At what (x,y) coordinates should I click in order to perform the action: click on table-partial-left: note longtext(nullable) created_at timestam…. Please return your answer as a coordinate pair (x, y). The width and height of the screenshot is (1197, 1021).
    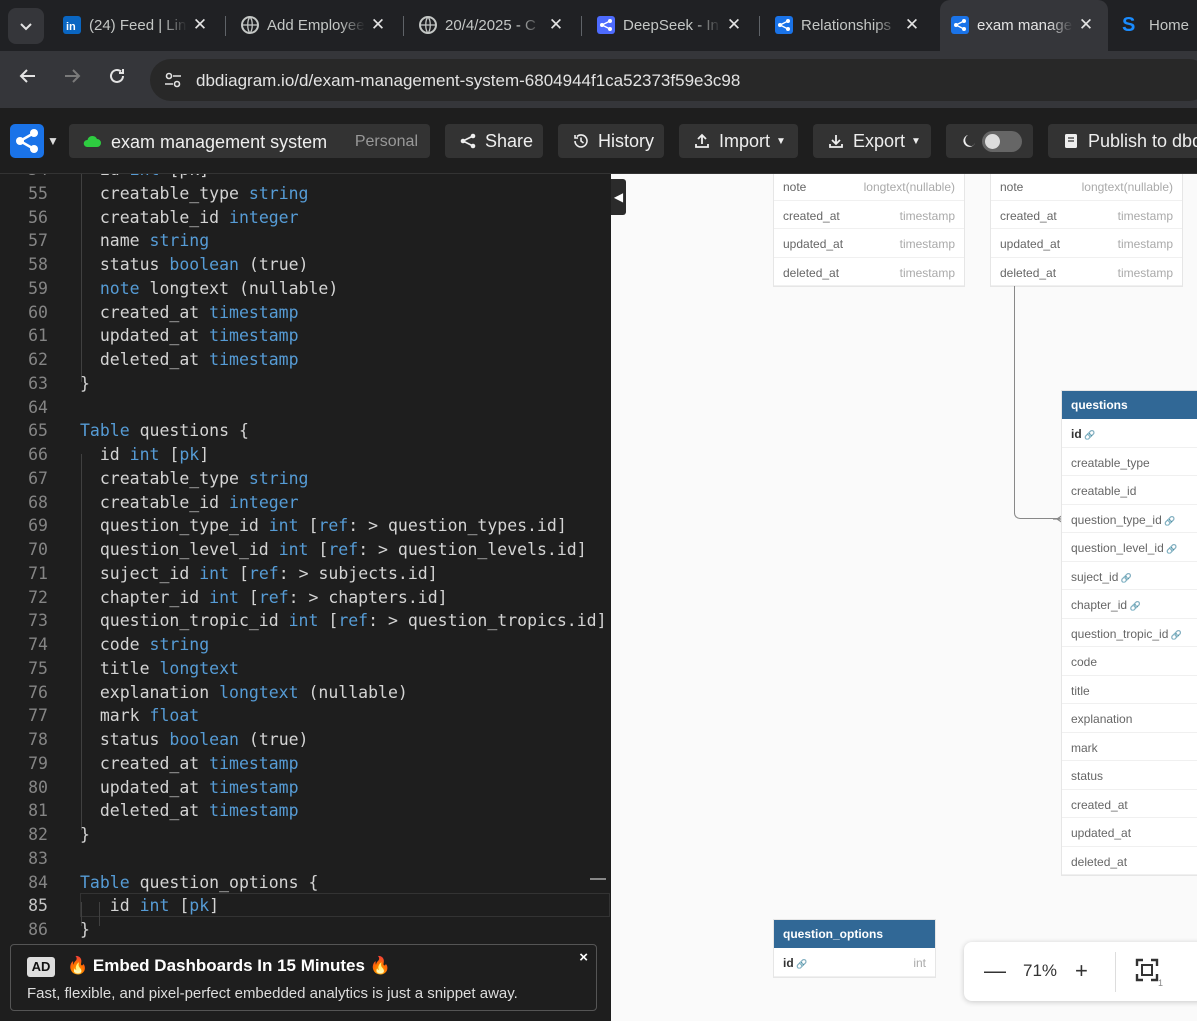
    Looking at the image, I should click on (869, 230).